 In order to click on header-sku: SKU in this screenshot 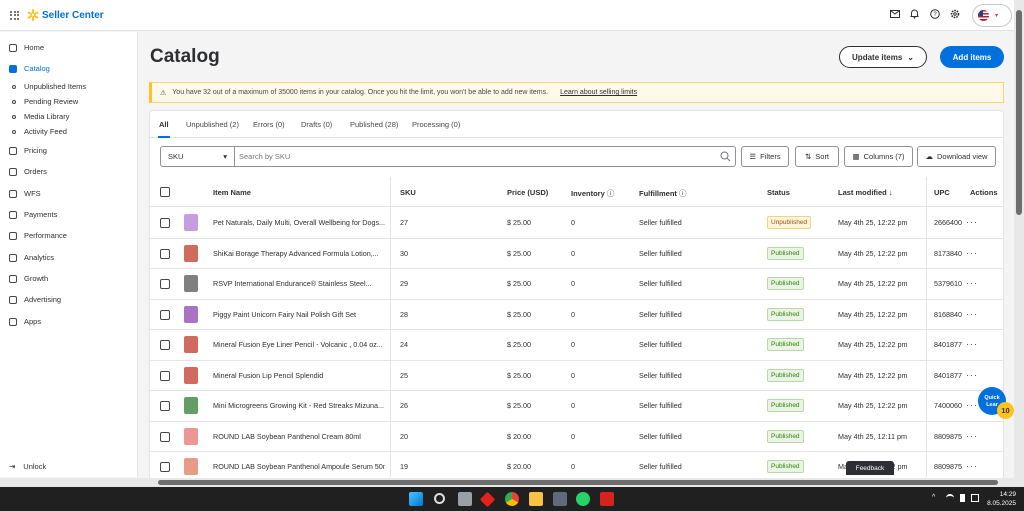, I will do `click(408, 192)`.